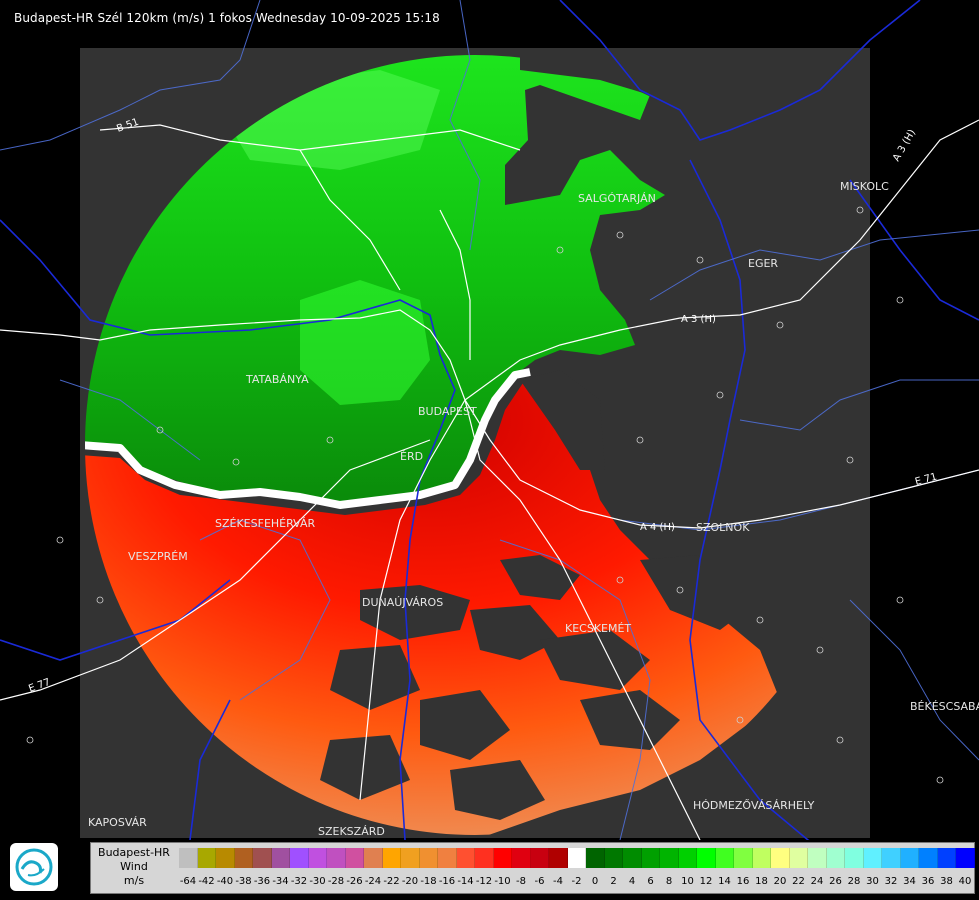 The height and width of the screenshot is (900, 979). Describe the element at coordinates (617, 198) in the screenshot. I see `city-label-salgotarjan: SALGÓTARJÁN` at that location.